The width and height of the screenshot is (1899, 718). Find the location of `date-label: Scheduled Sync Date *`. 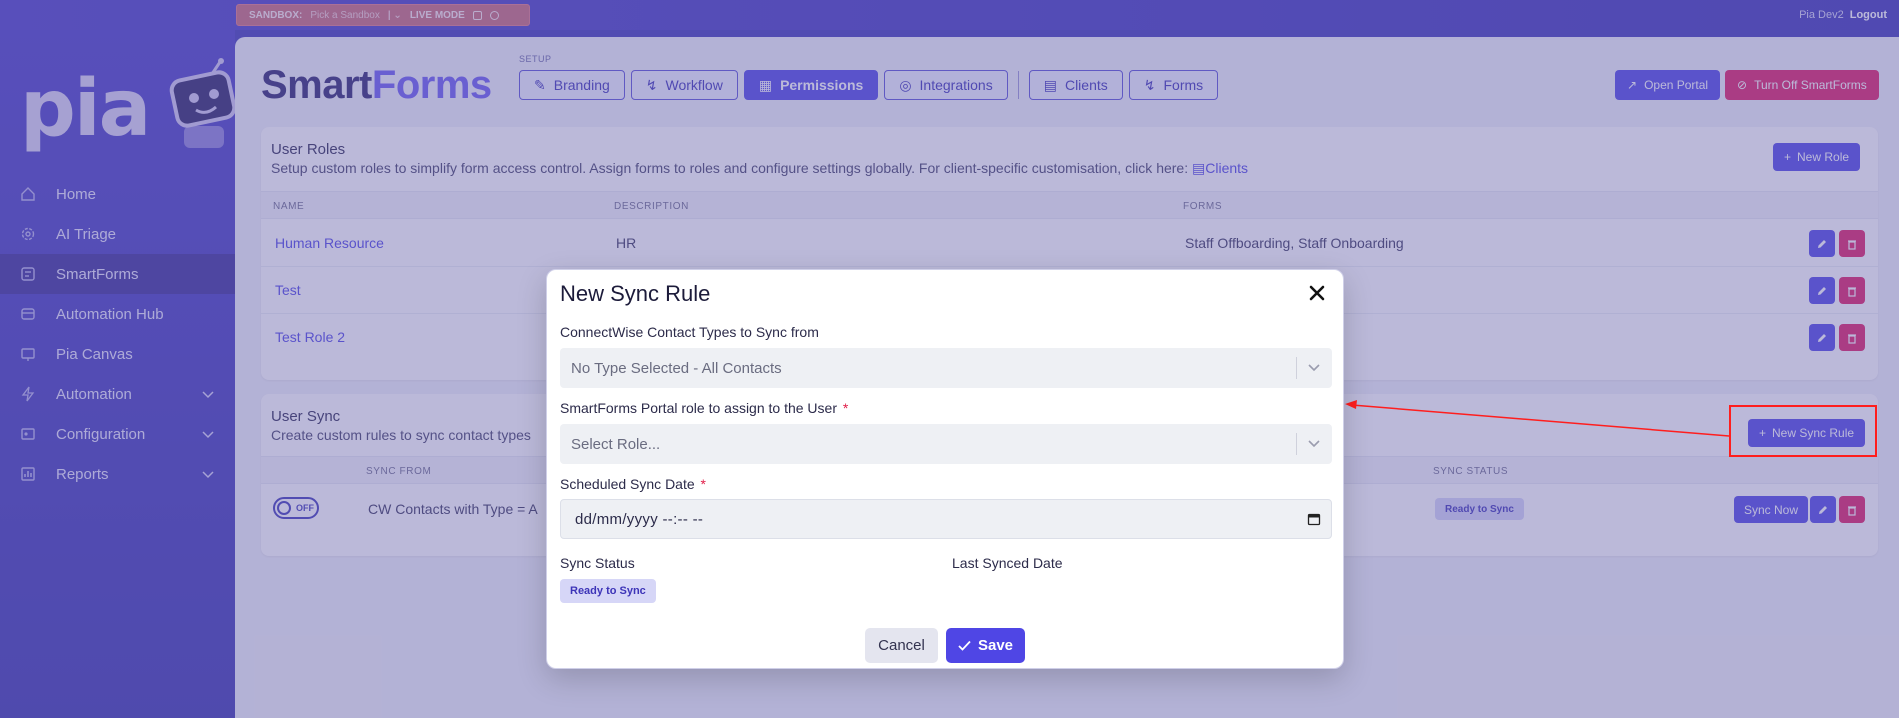

date-label: Scheduled Sync Date * is located at coordinates (633, 484).